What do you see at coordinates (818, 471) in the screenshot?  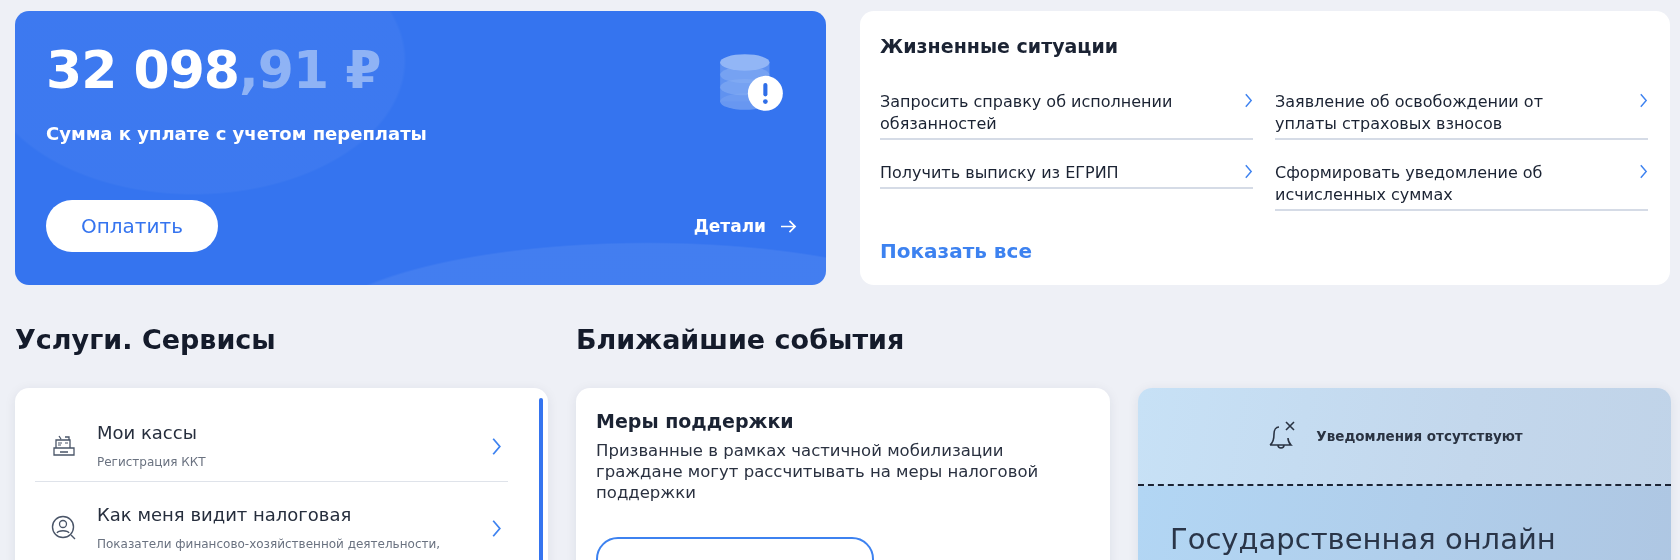 I see `card-text: Призванные в рамках частичной мобилизации граждане могут рассчитывать на меры налоговой поддержки` at bounding box center [818, 471].